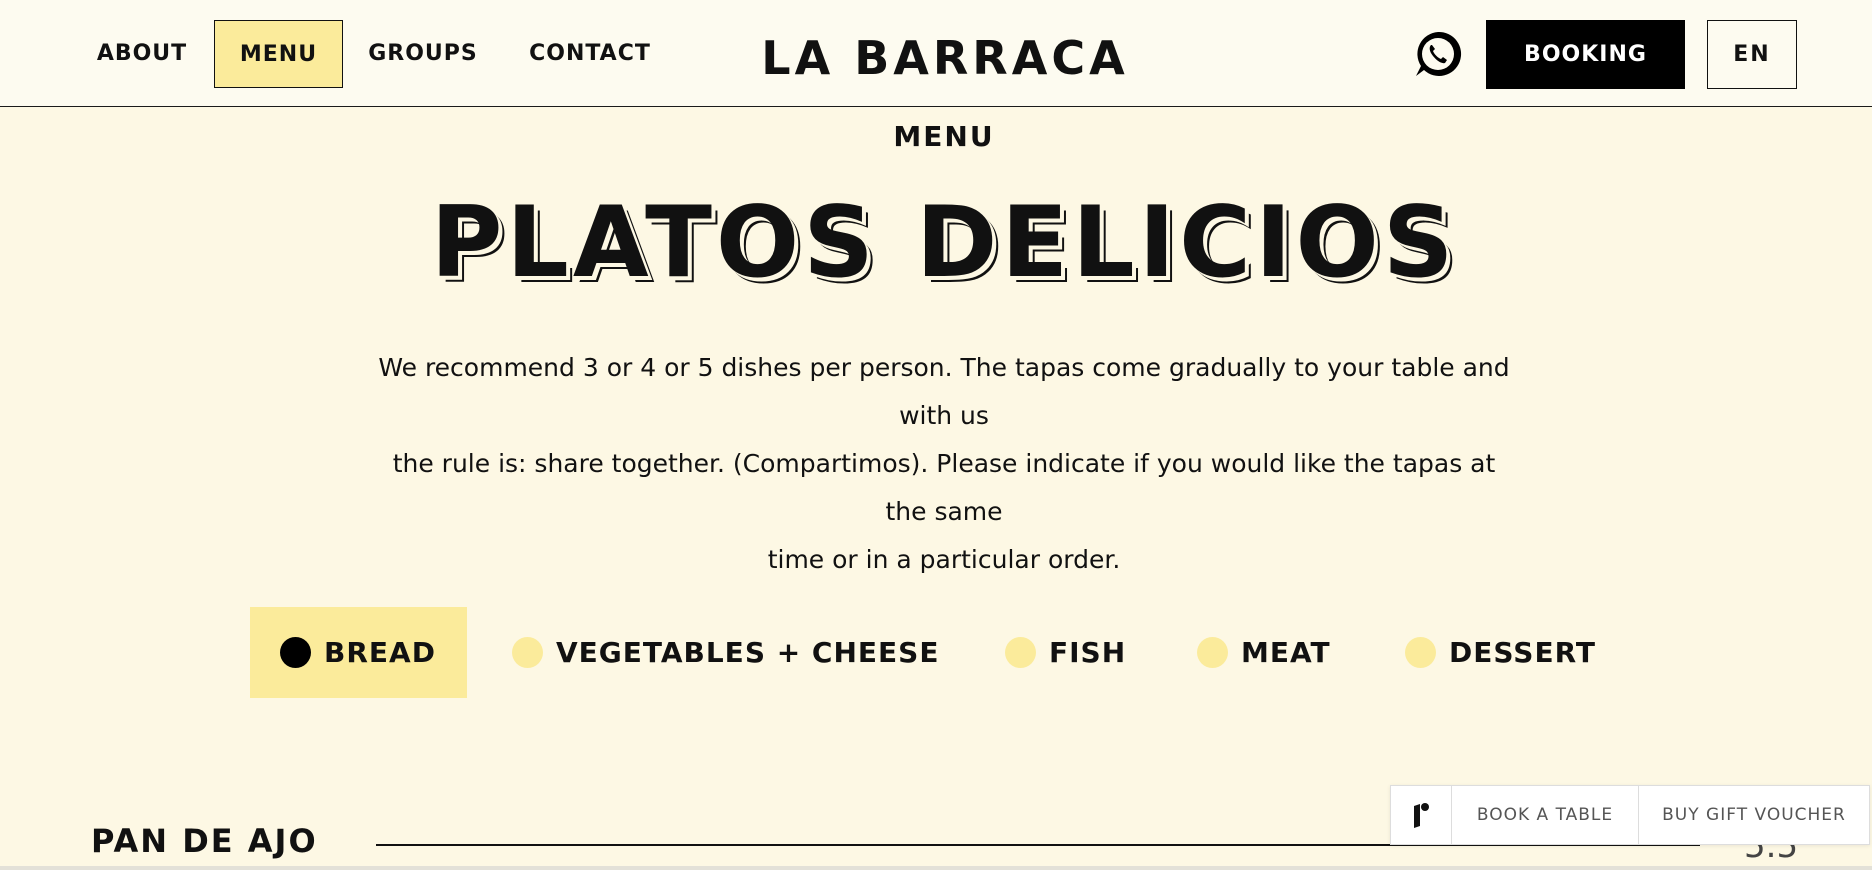 This screenshot has width=1872, height=870. What do you see at coordinates (944, 243) in the screenshot?
I see `page-title: PLATOS DELICIOS` at bounding box center [944, 243].